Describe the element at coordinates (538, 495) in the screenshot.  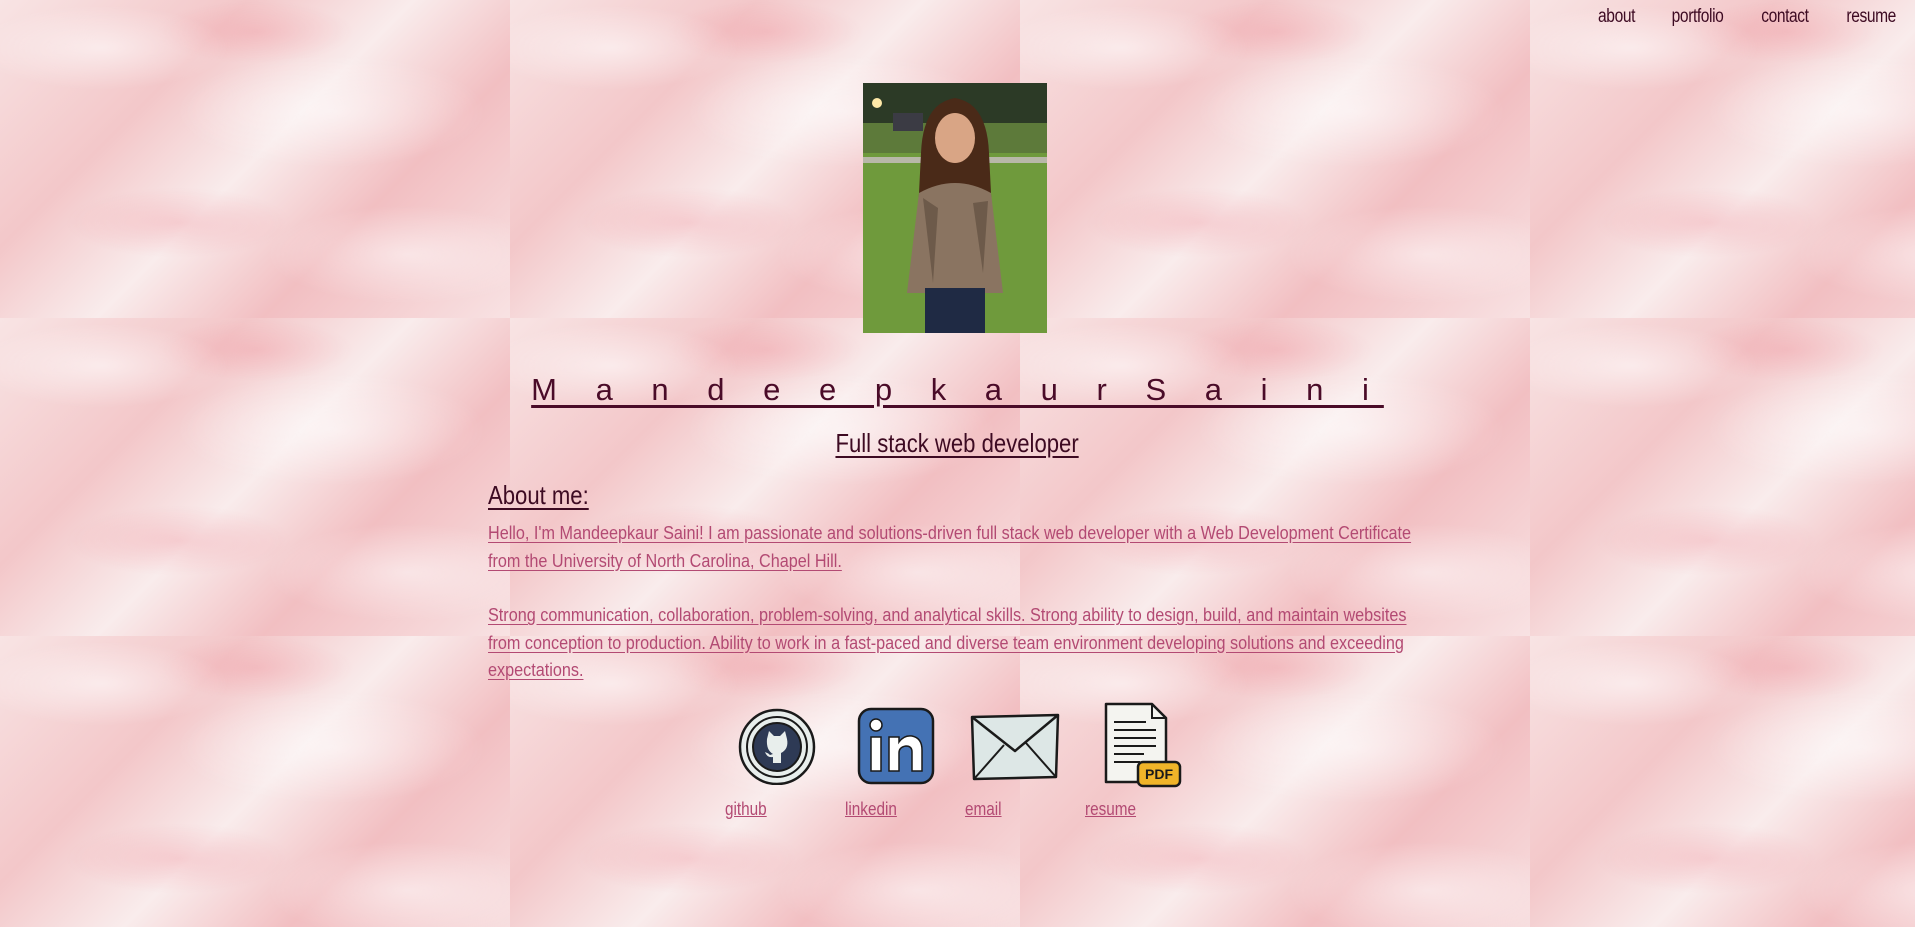
I see `about-heading: About me:` at that location.